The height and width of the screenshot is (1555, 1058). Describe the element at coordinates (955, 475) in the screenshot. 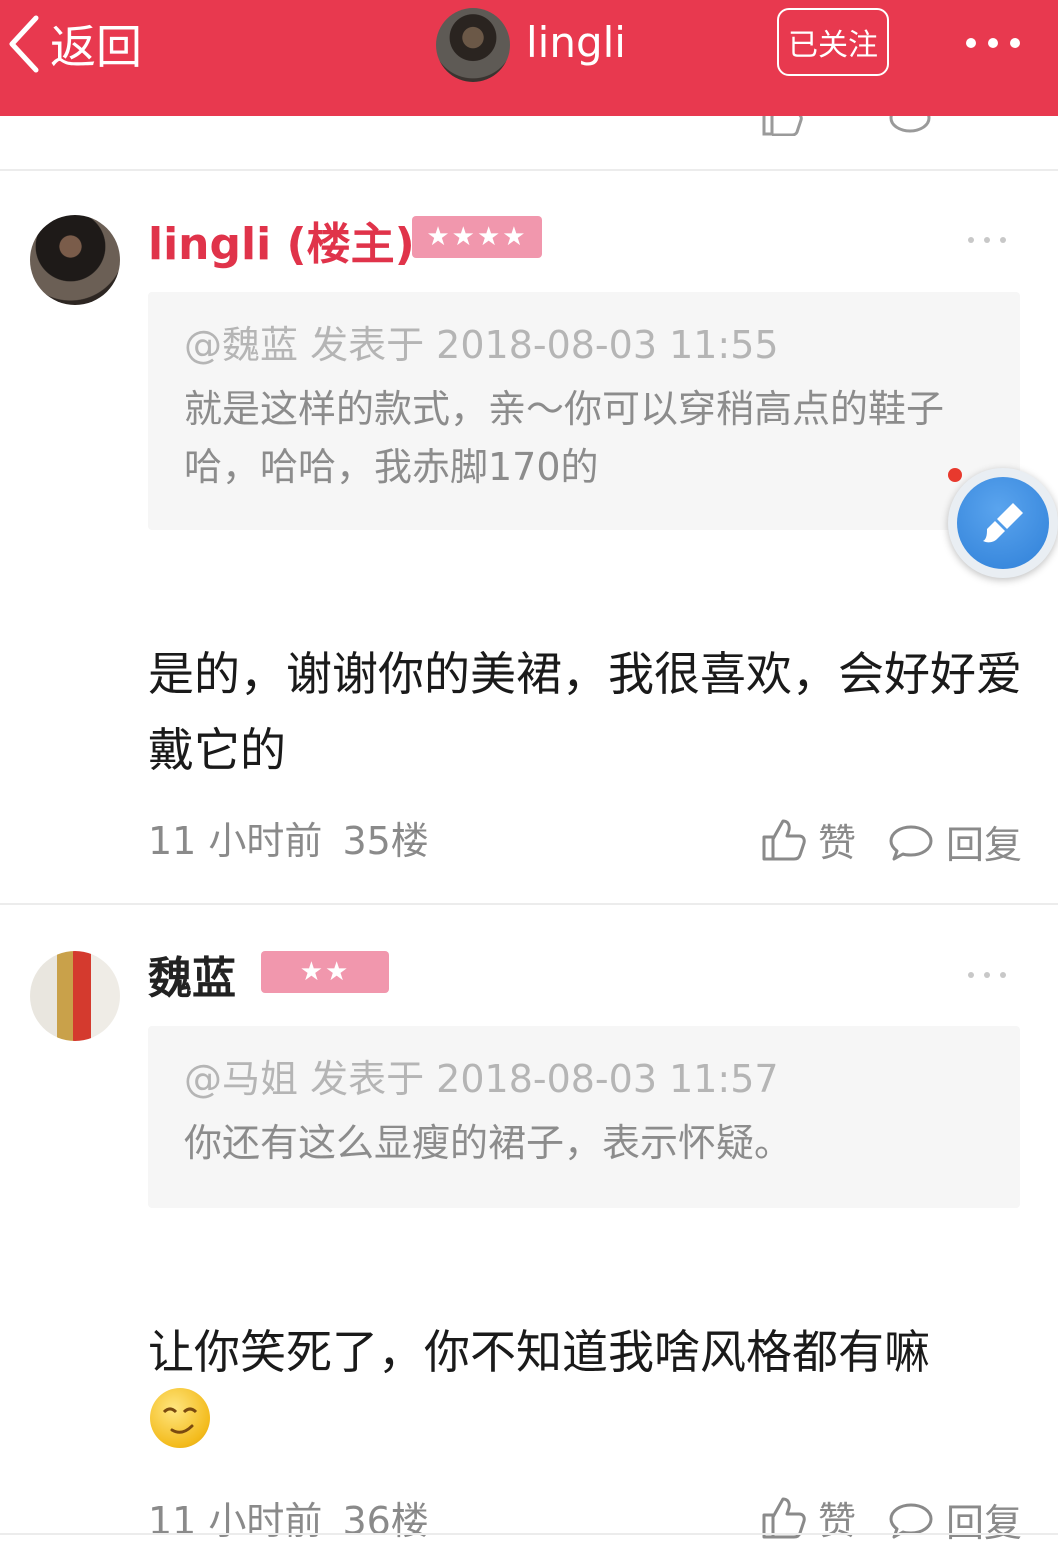

I see `notification-dot` at that location.